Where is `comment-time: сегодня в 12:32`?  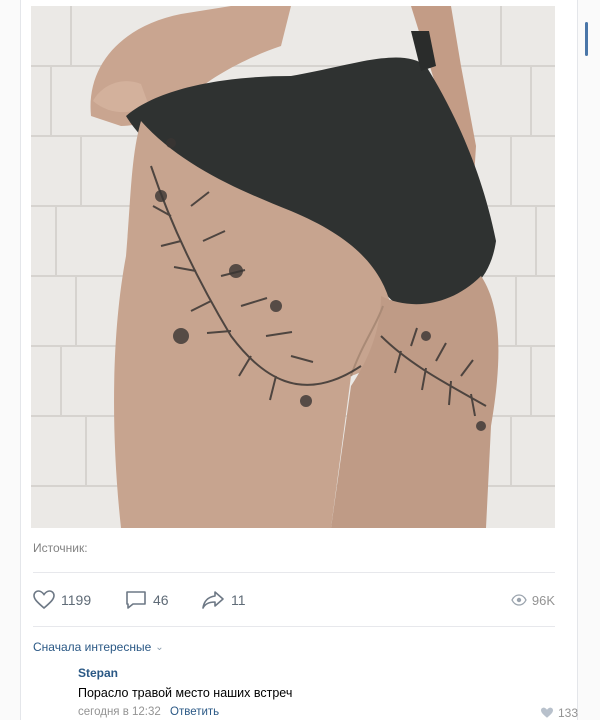
comment-time: сегодня в 12:32 is located at coordinates (119, 712).